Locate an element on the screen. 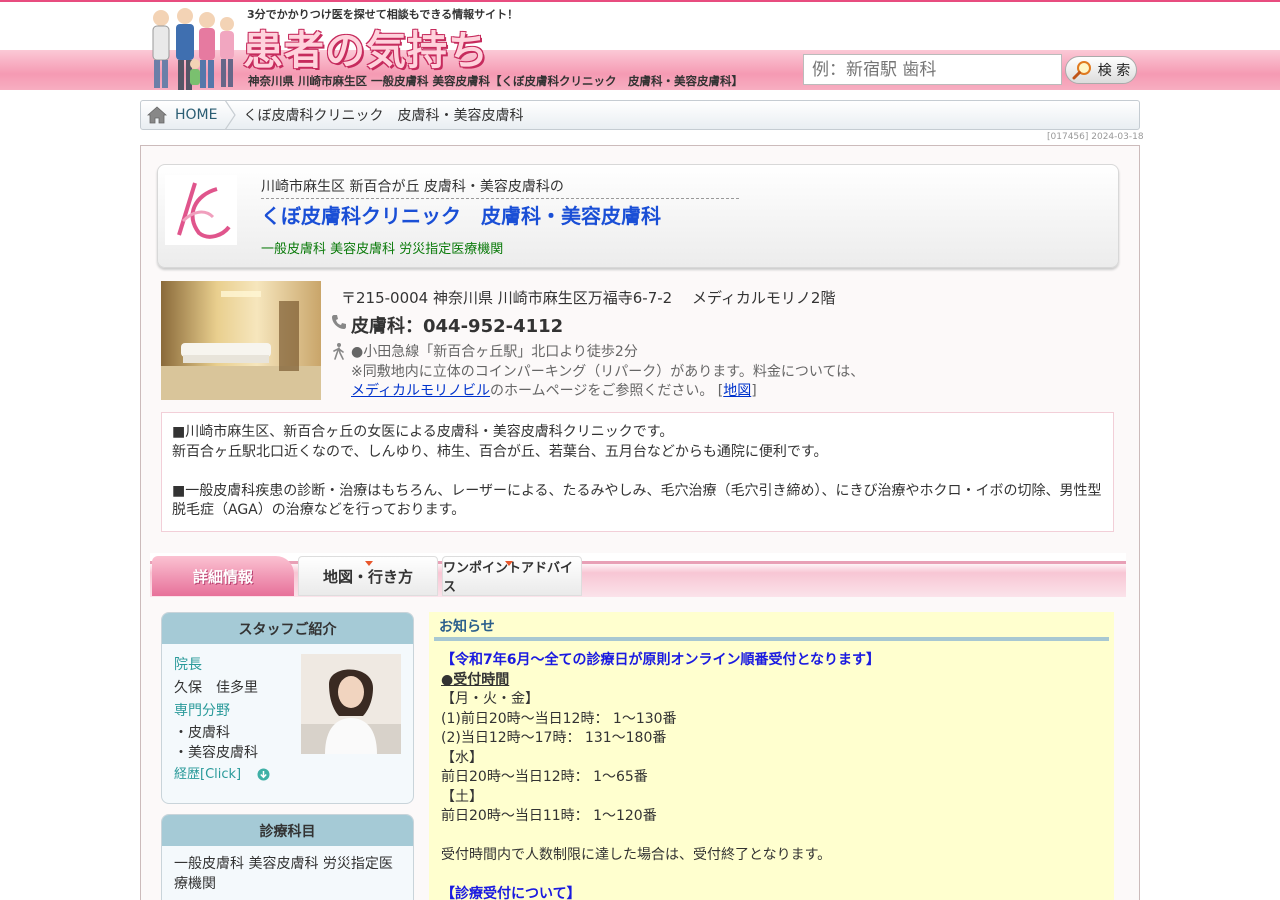 Image resolution: width=1280 pixels, height=900 pixels. tab-advice-caret-icon is located at coordinates (509, 563).